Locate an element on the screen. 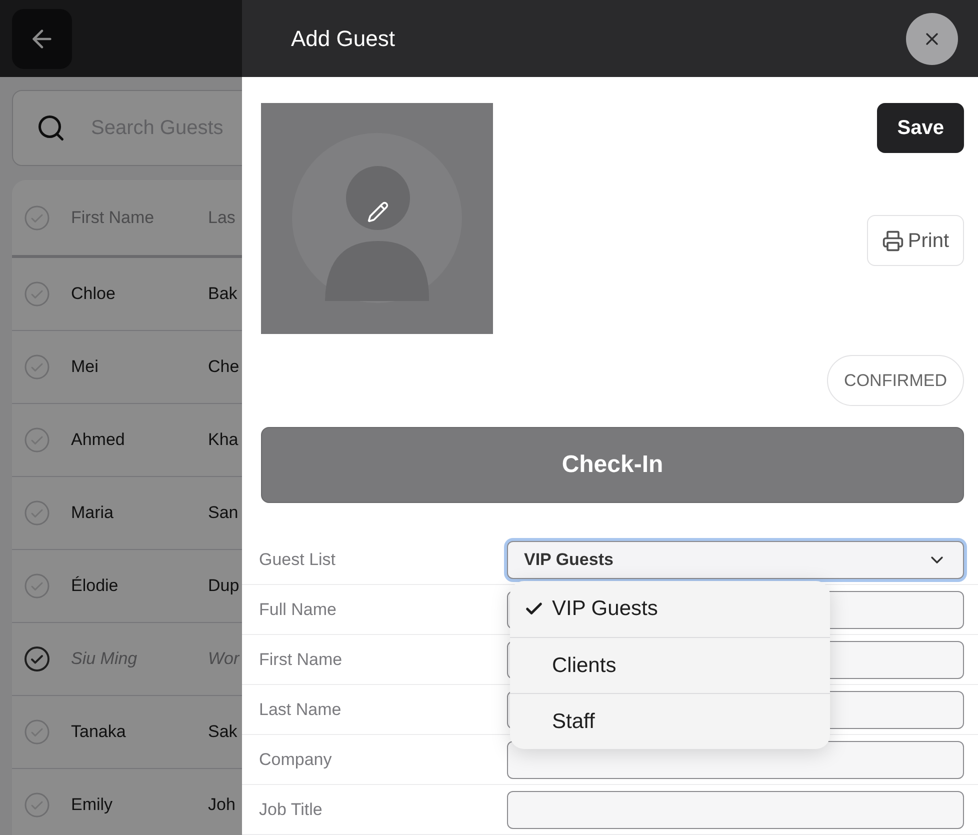 Image resolution: width=978 pixels, height=835 pixels. dropdown-option: VIP Guests is located at coordinates (670, 609).